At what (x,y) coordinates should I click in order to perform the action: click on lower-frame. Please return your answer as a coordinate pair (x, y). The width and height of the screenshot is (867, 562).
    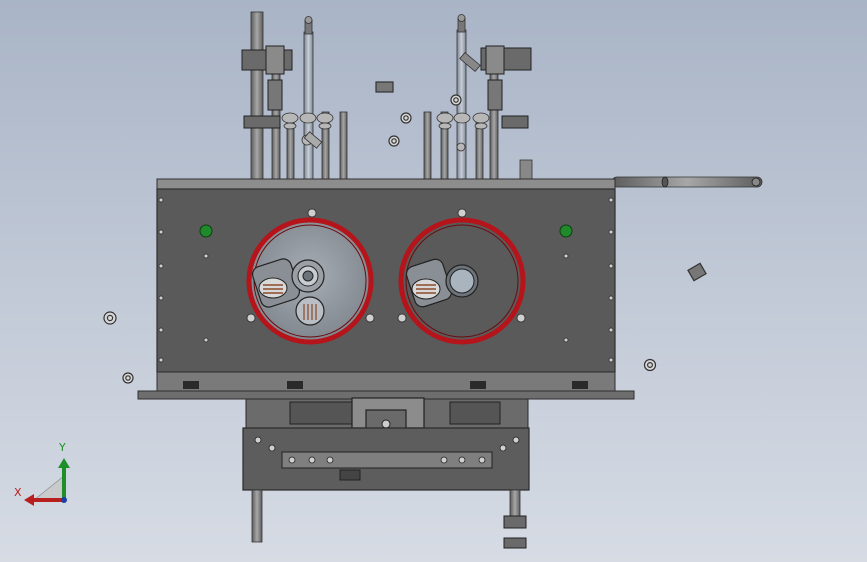
    Looking at the image, I should click on (386, 473).